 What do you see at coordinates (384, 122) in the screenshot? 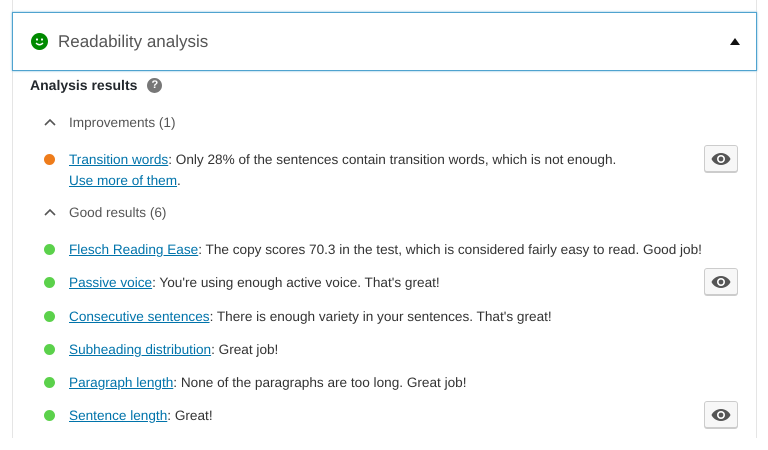
I see `group-toggle: Improvements (1)` at bounding box center [384, 122].